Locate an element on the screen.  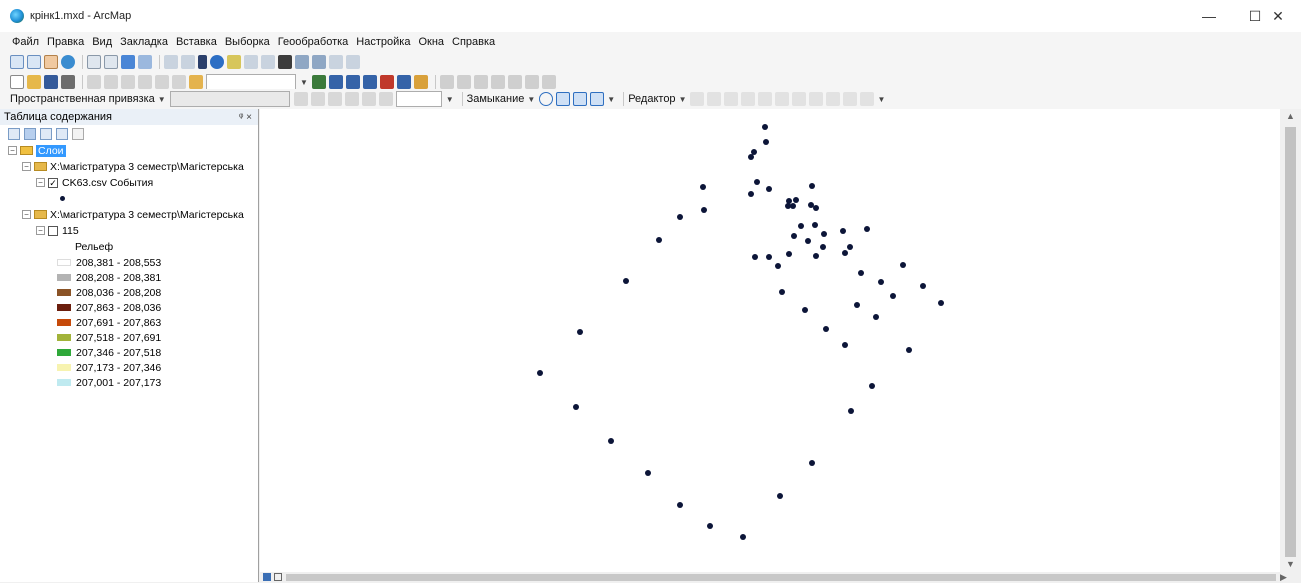
goto-xy-icon is located at coordinates (319, 62).